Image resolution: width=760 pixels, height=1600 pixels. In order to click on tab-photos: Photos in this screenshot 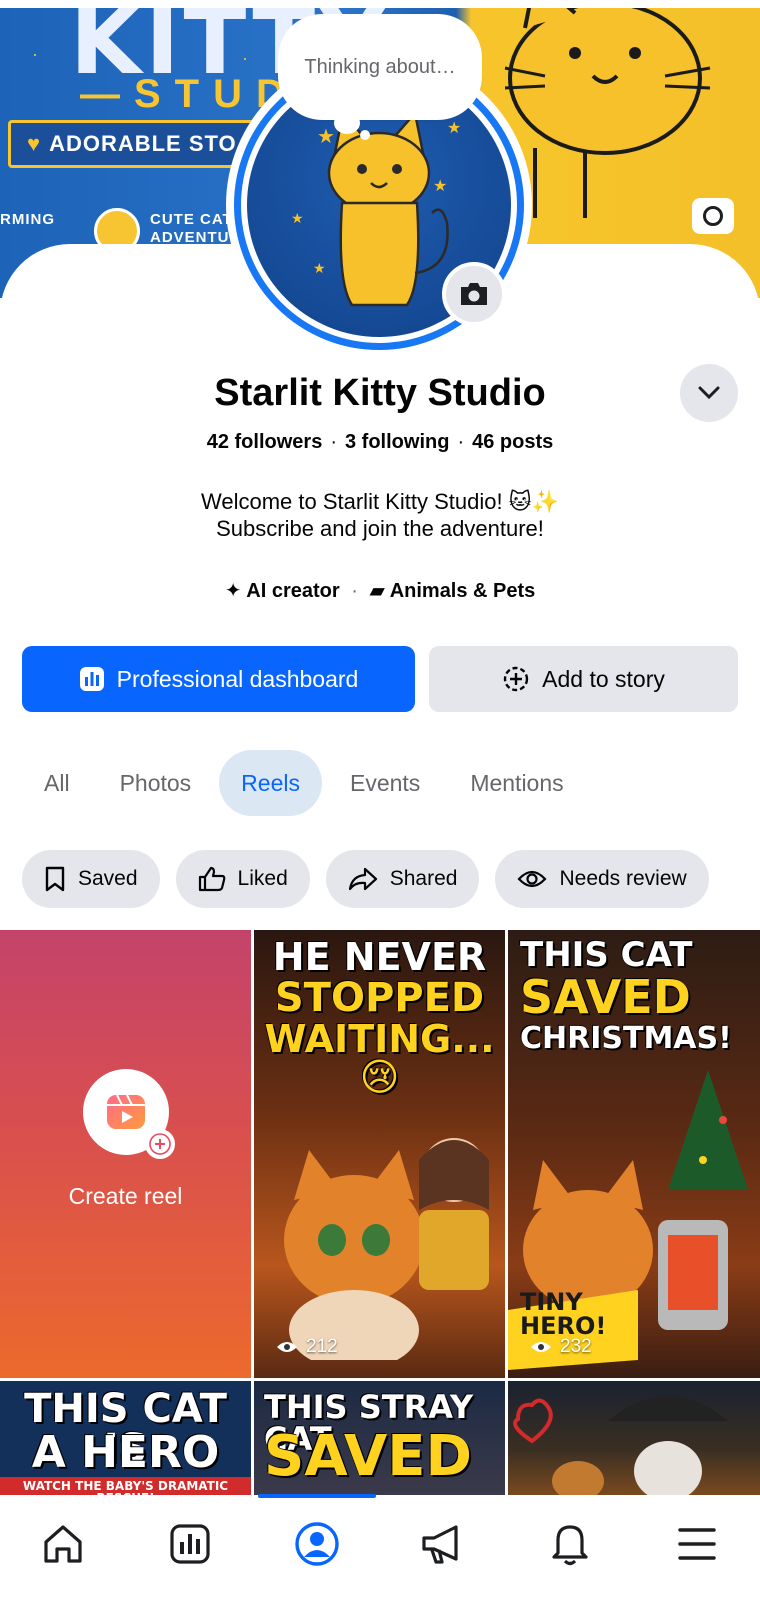, I will do `click(156, 783)`.